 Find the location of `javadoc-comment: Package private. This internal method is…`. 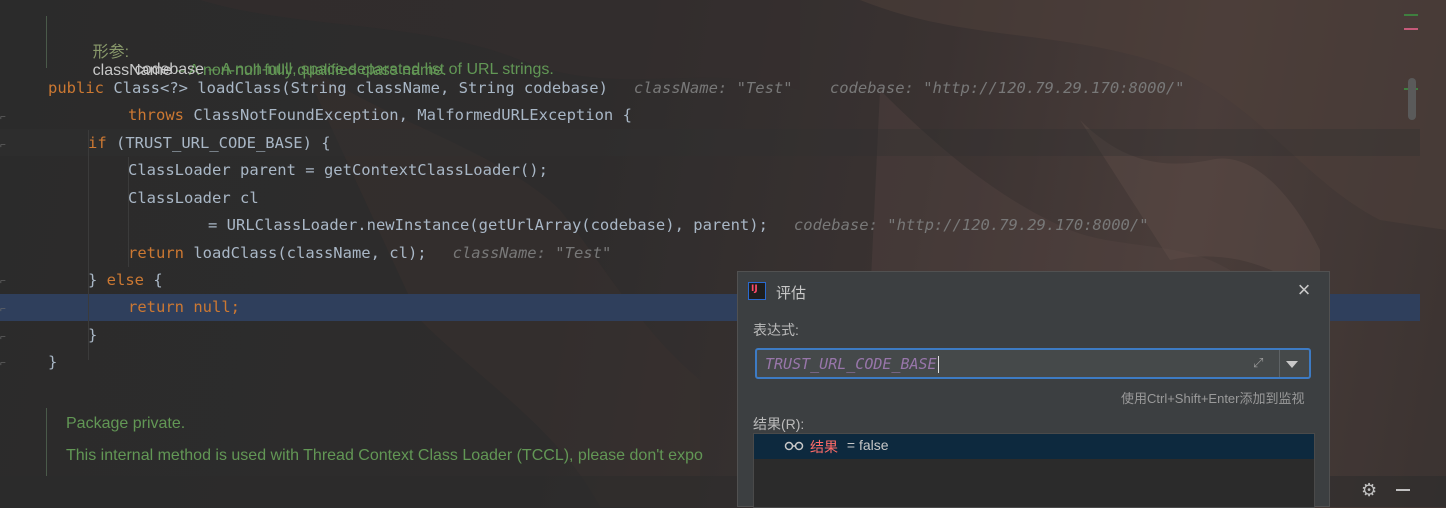

javadoc-comment: Package private. This internal method is… is located at coordinates (391, 442).